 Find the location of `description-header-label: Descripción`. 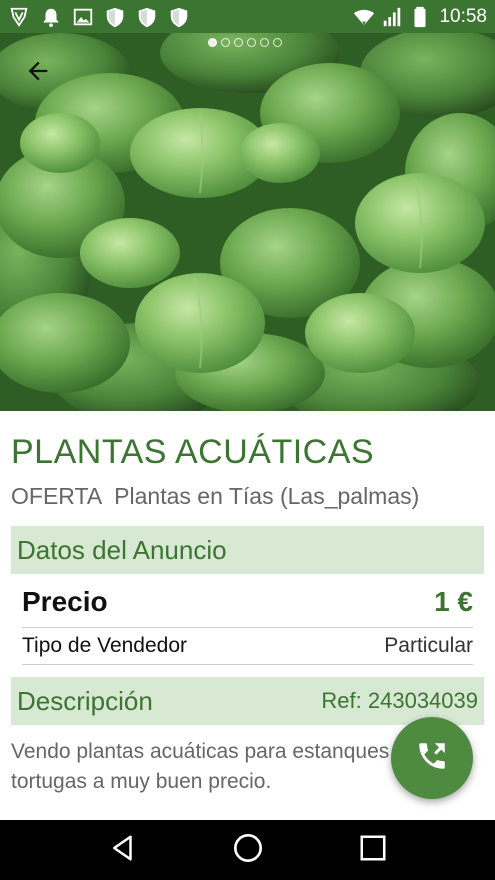

description-header-label: Descripción is located at coordinates (85, 700).